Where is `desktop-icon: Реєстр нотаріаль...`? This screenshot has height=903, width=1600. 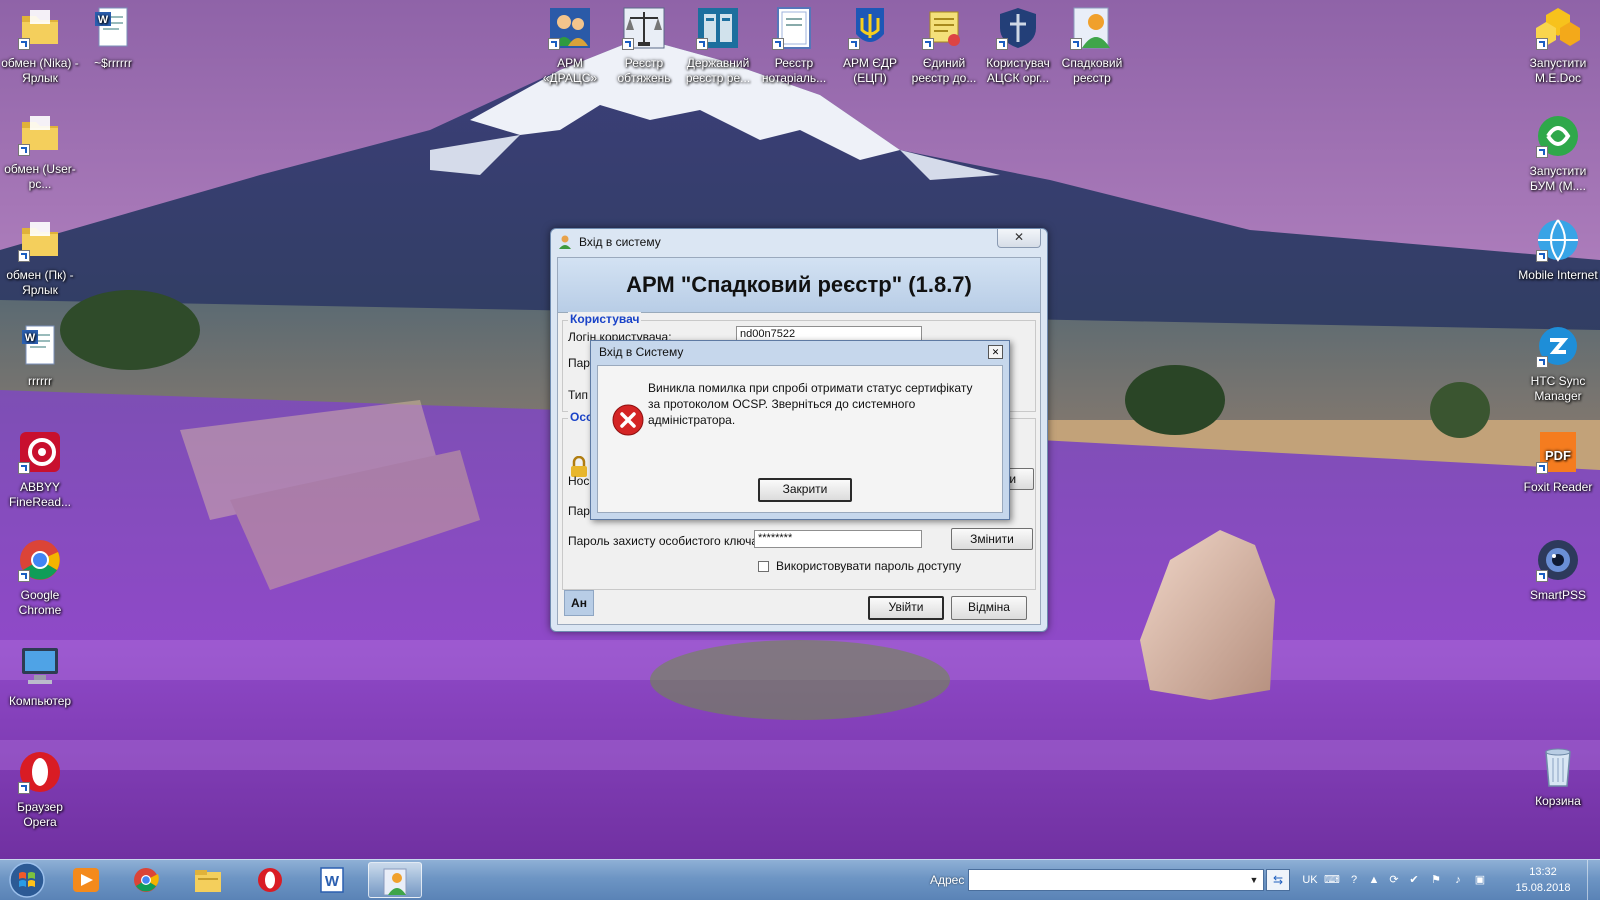 desktop-icon: Реєстр нотаріаль... is located at coordinates (794, 45).